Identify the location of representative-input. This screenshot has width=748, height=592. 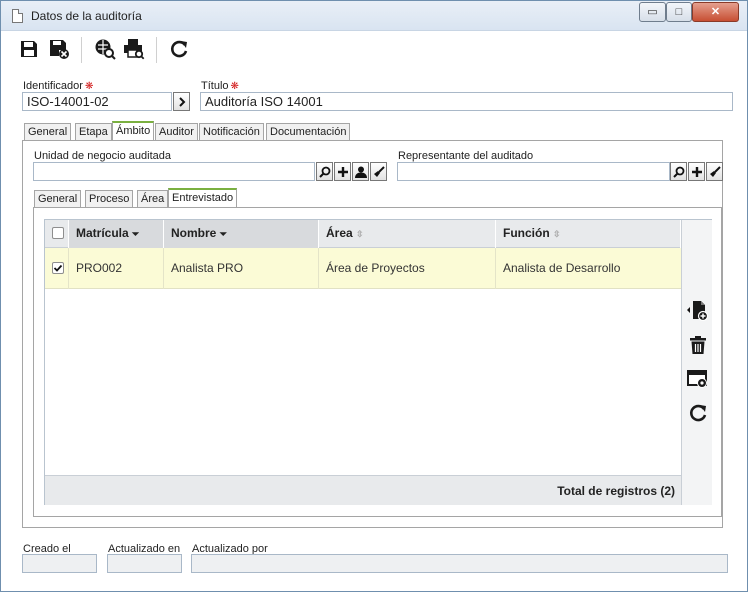
(533, 171).